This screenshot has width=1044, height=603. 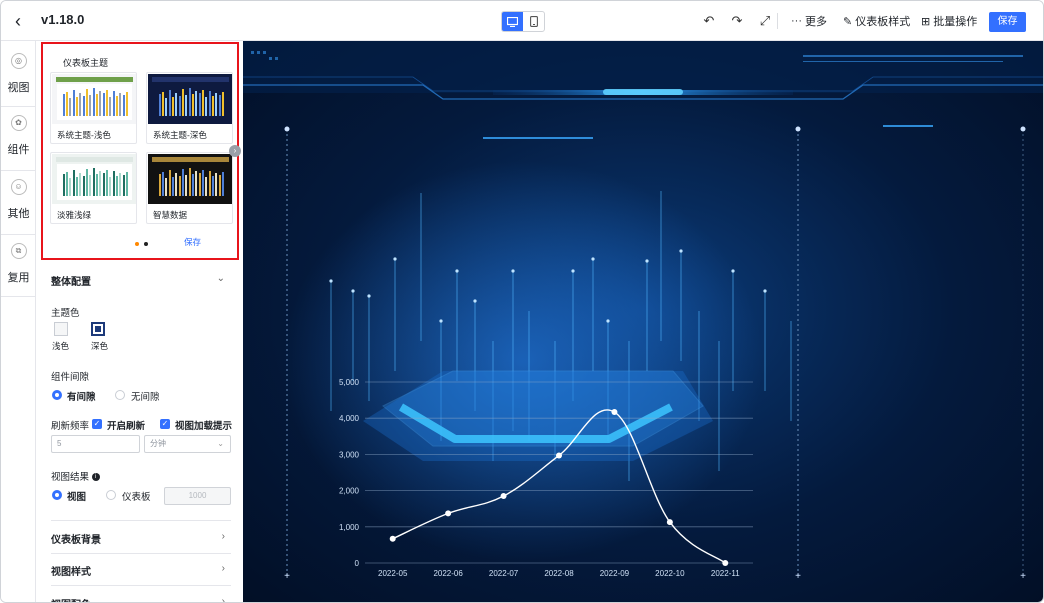 What do you see at coordinates (559, 573) in the screenshot?
I see `x-tick-label: 2022-08` at bounding box center [559, 573].